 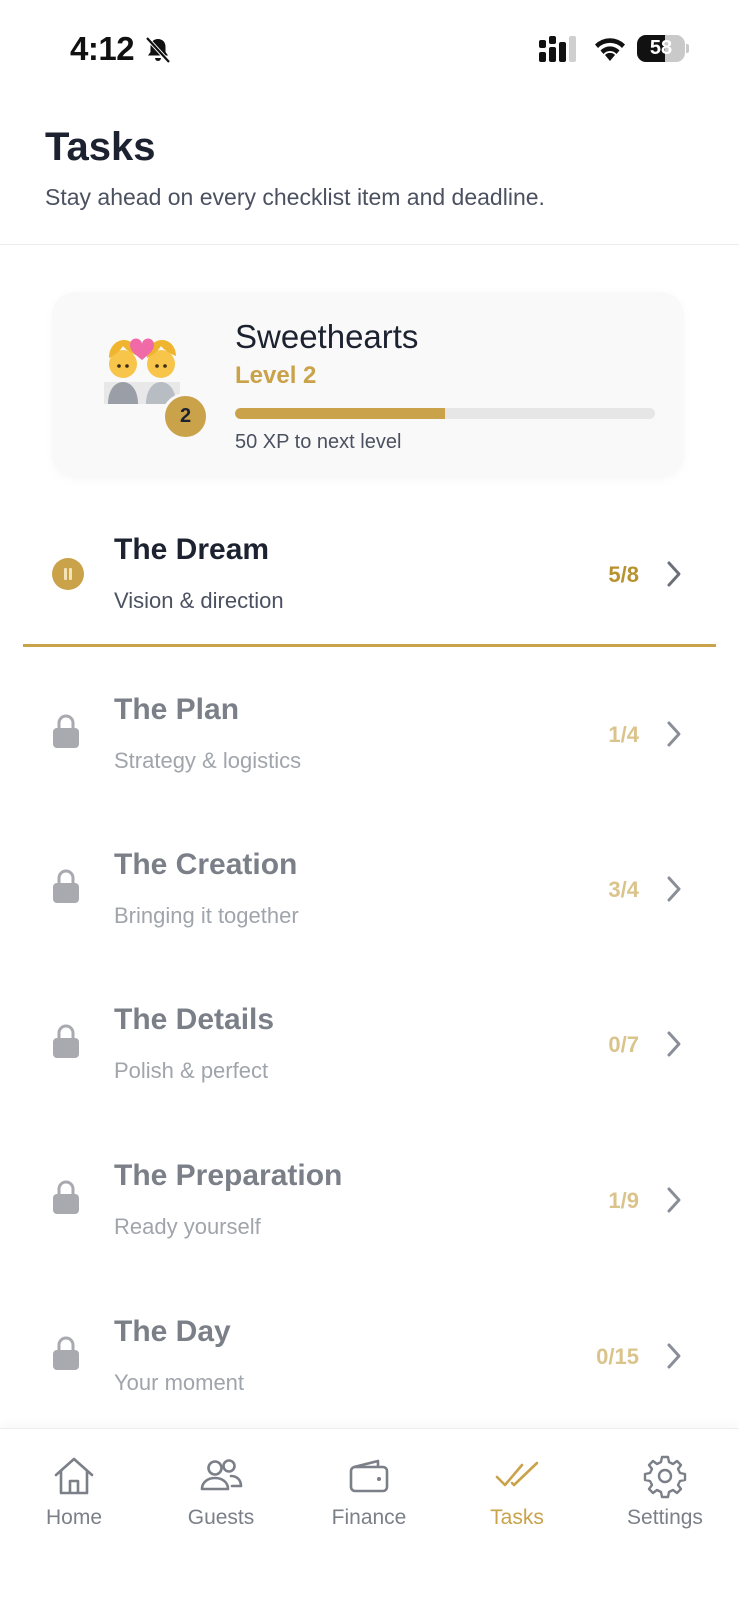 I want to click on stage-subtitle: Your moment, so click(x=179, y=1382).